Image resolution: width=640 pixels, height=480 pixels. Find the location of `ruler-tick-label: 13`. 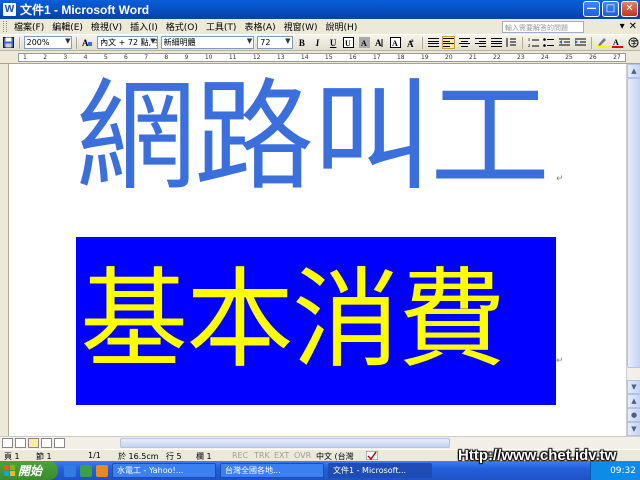

ruler-tick-label: 13 is located at coordinates (280, 57).